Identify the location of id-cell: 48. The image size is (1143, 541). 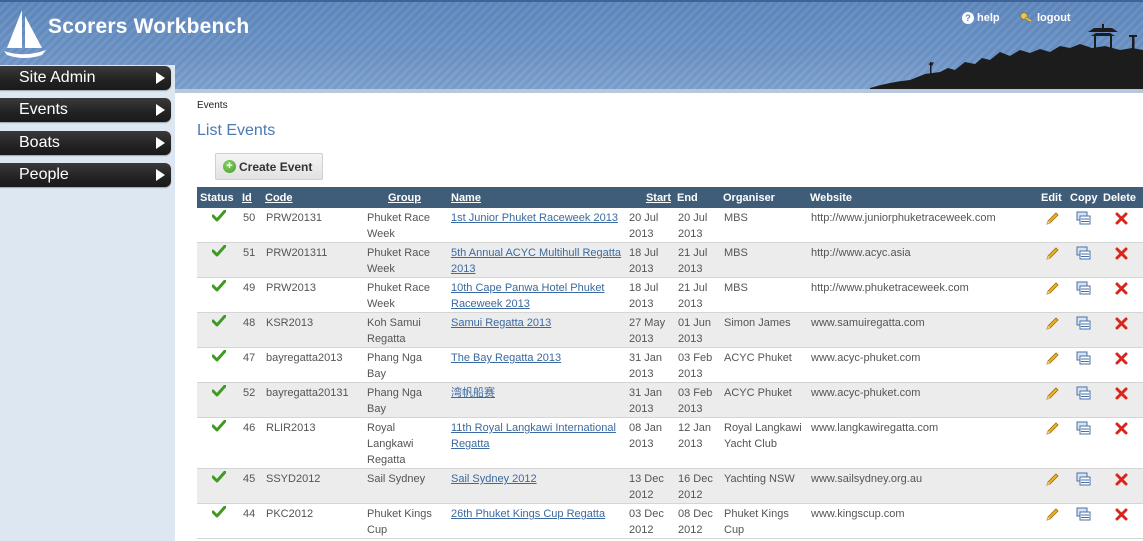
(250, 330).